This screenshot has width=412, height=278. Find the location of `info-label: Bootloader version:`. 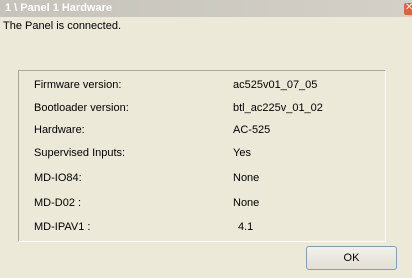

info-label: Bootloader version: is located at coordinates (81, 108).